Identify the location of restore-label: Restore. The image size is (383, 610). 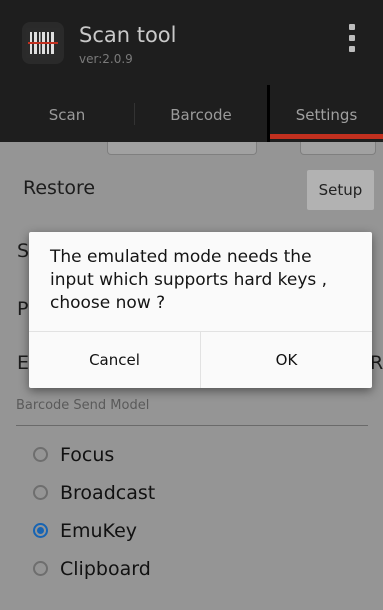
(59, 188).